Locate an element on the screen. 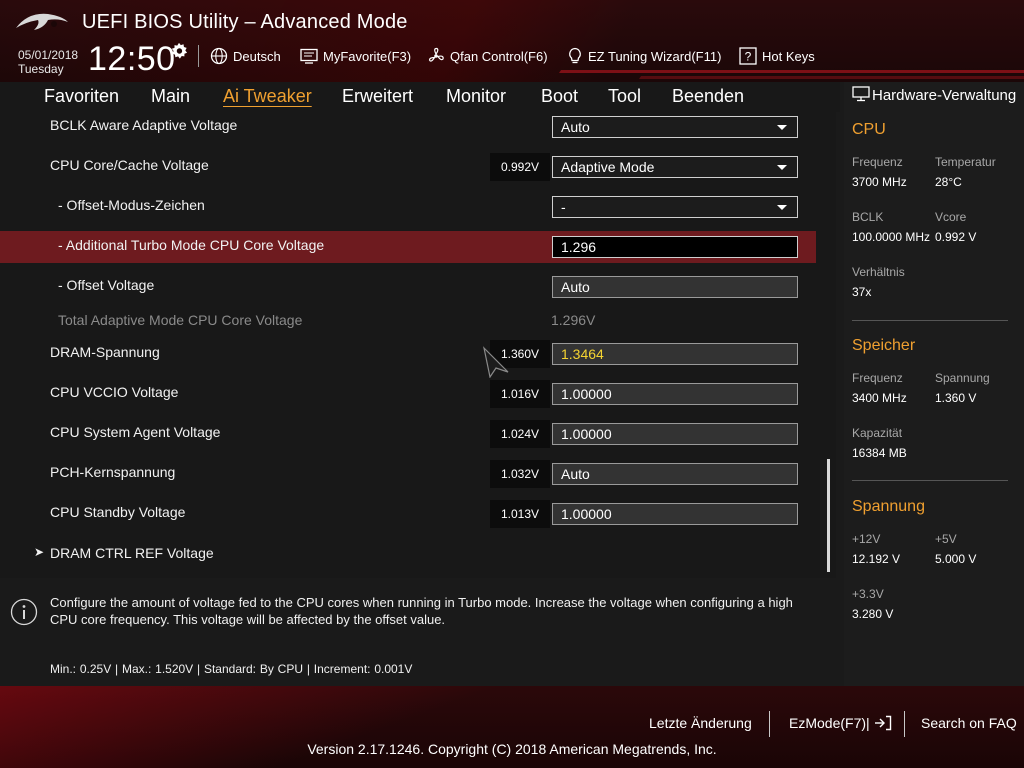 Image resolution: width=1024 pixels, height=768 pixels. cpu-frequency-value: 3700 MHz is located at coordinates (879, 182).